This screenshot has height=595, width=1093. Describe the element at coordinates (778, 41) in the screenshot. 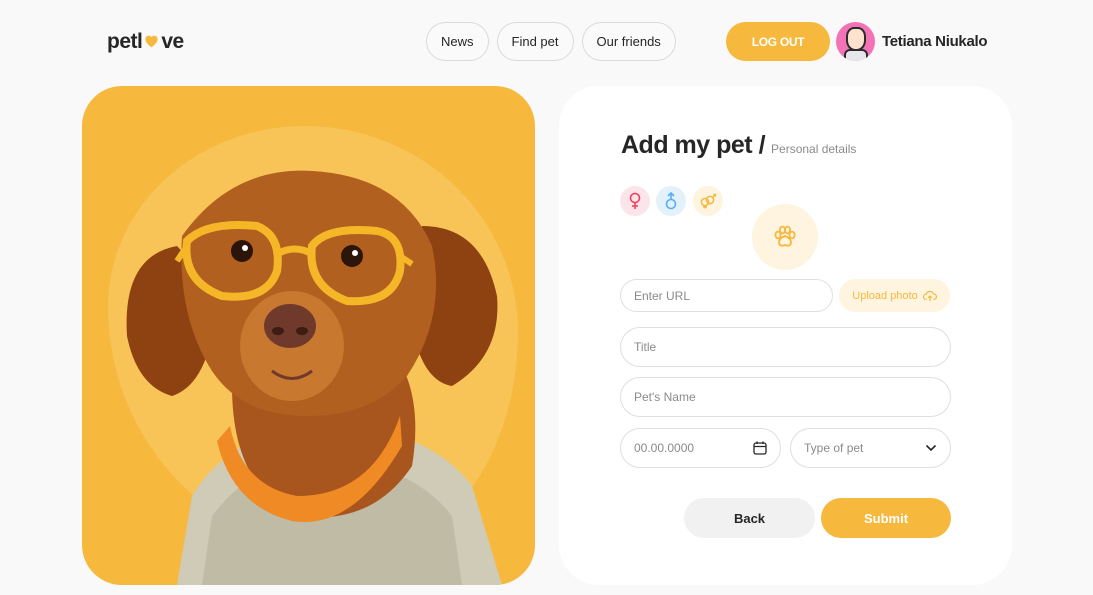

I see `logout-button: LOG OUT` at that location.